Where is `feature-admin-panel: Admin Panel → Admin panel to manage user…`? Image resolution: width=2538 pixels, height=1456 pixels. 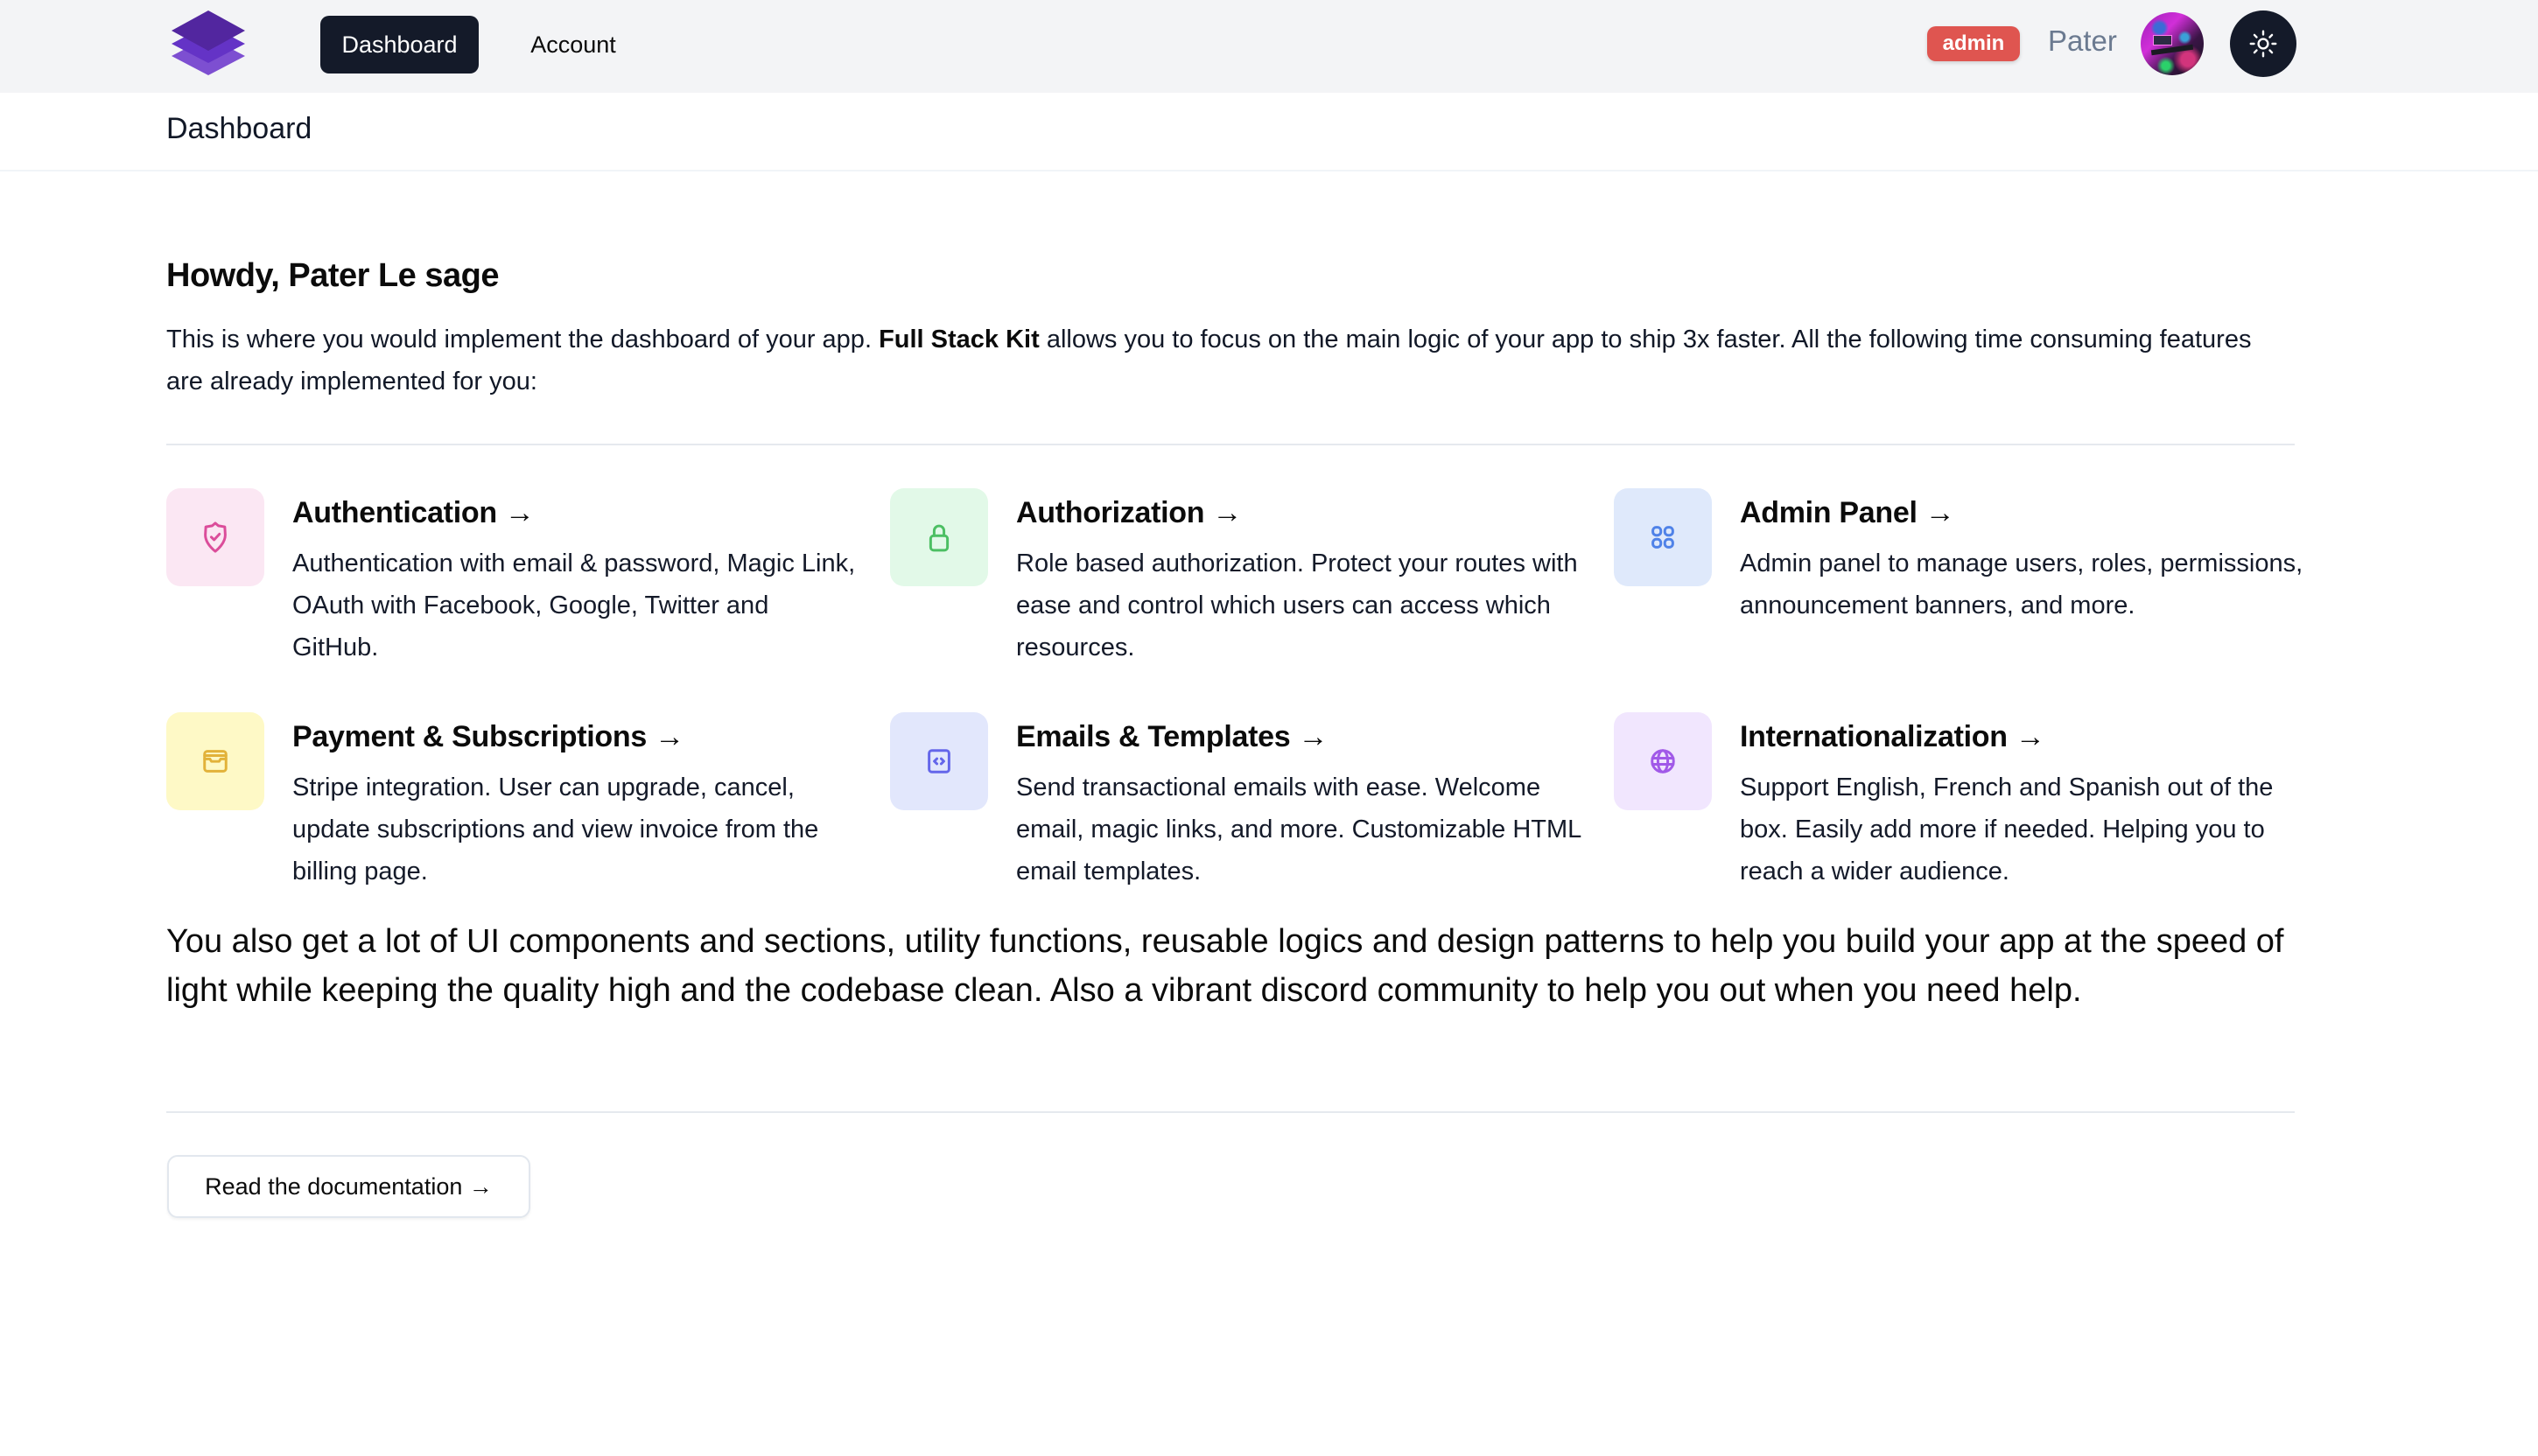
feature-admin-panel: Admin Panel → Admin panel to manage user… is located at coordinates (1959, 589).